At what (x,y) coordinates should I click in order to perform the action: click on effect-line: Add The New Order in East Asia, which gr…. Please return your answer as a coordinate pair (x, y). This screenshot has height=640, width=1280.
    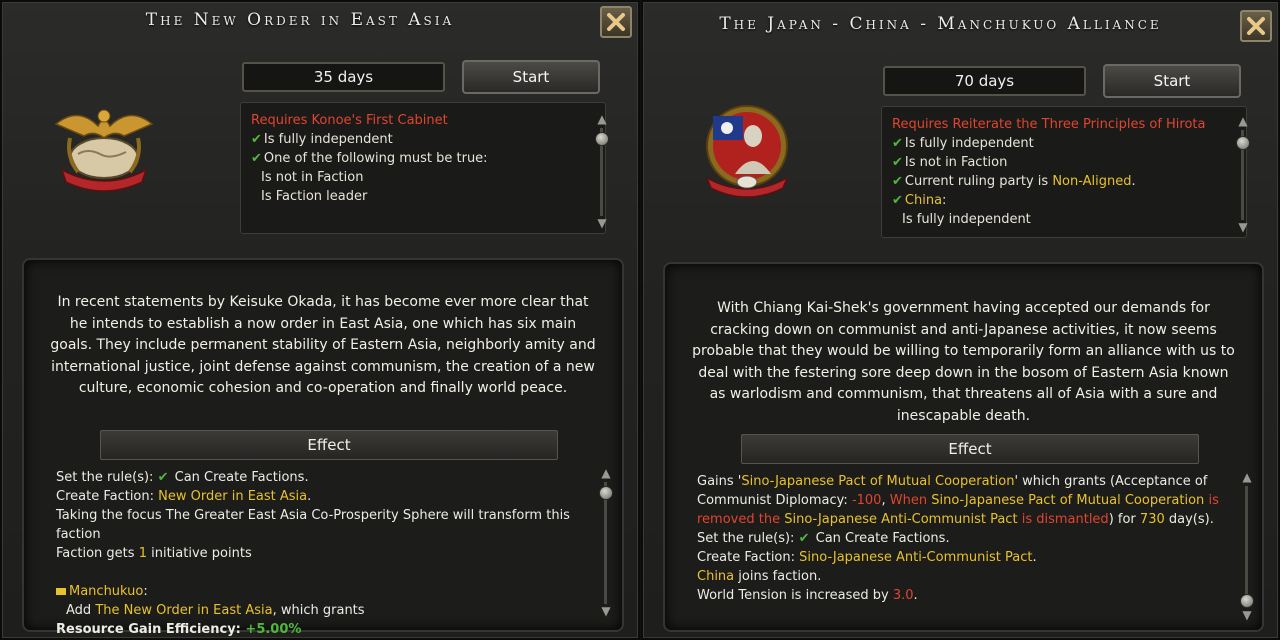
    Looking at the image, I should click on (215, 610).